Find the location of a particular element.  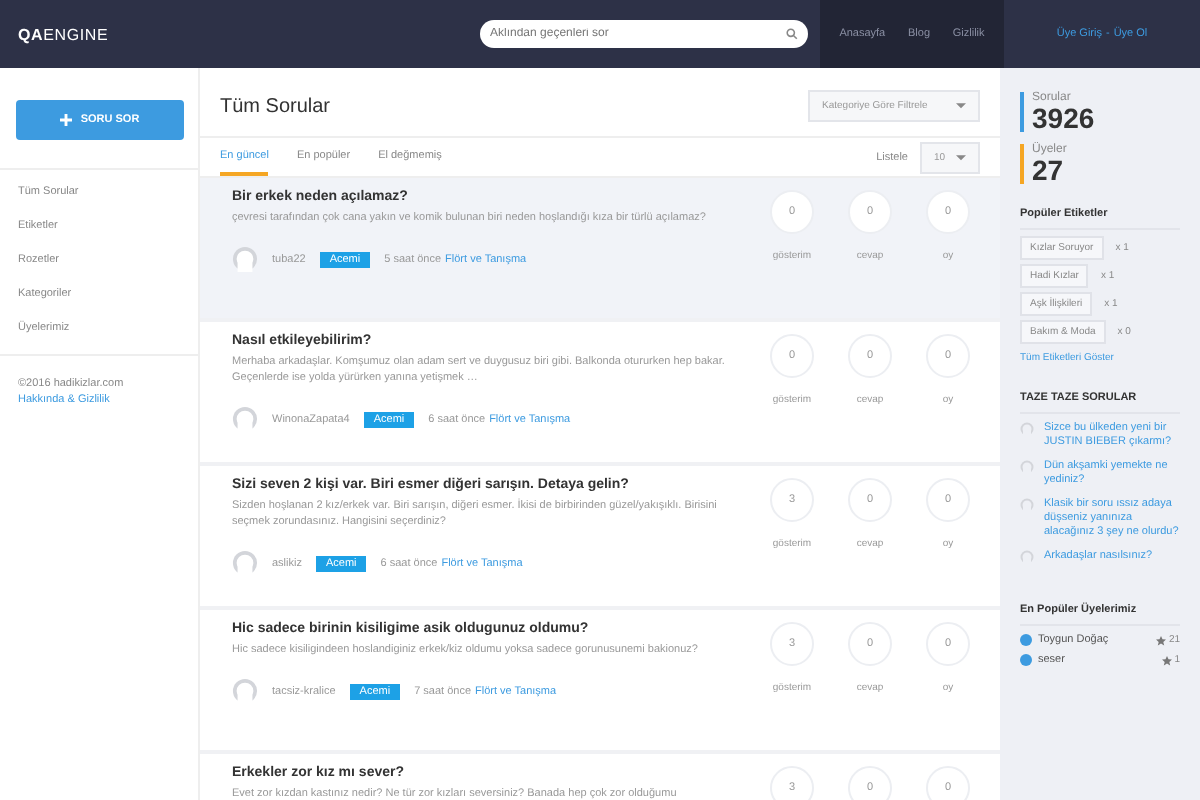

search-icon is located at coordinates (792, 34).